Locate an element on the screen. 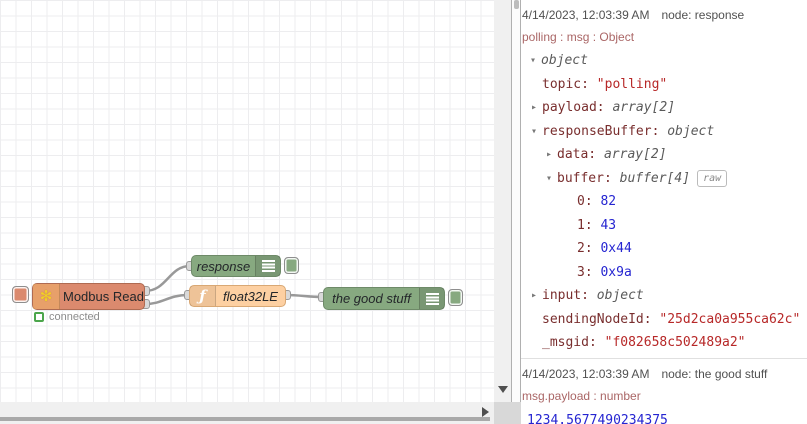  debug-value-key: sendingNodeId: is located at coordinates (597, 319).